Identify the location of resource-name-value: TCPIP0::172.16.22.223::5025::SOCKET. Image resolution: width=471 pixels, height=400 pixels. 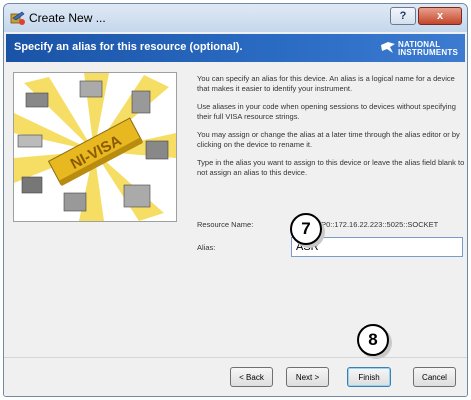
(371, 224).